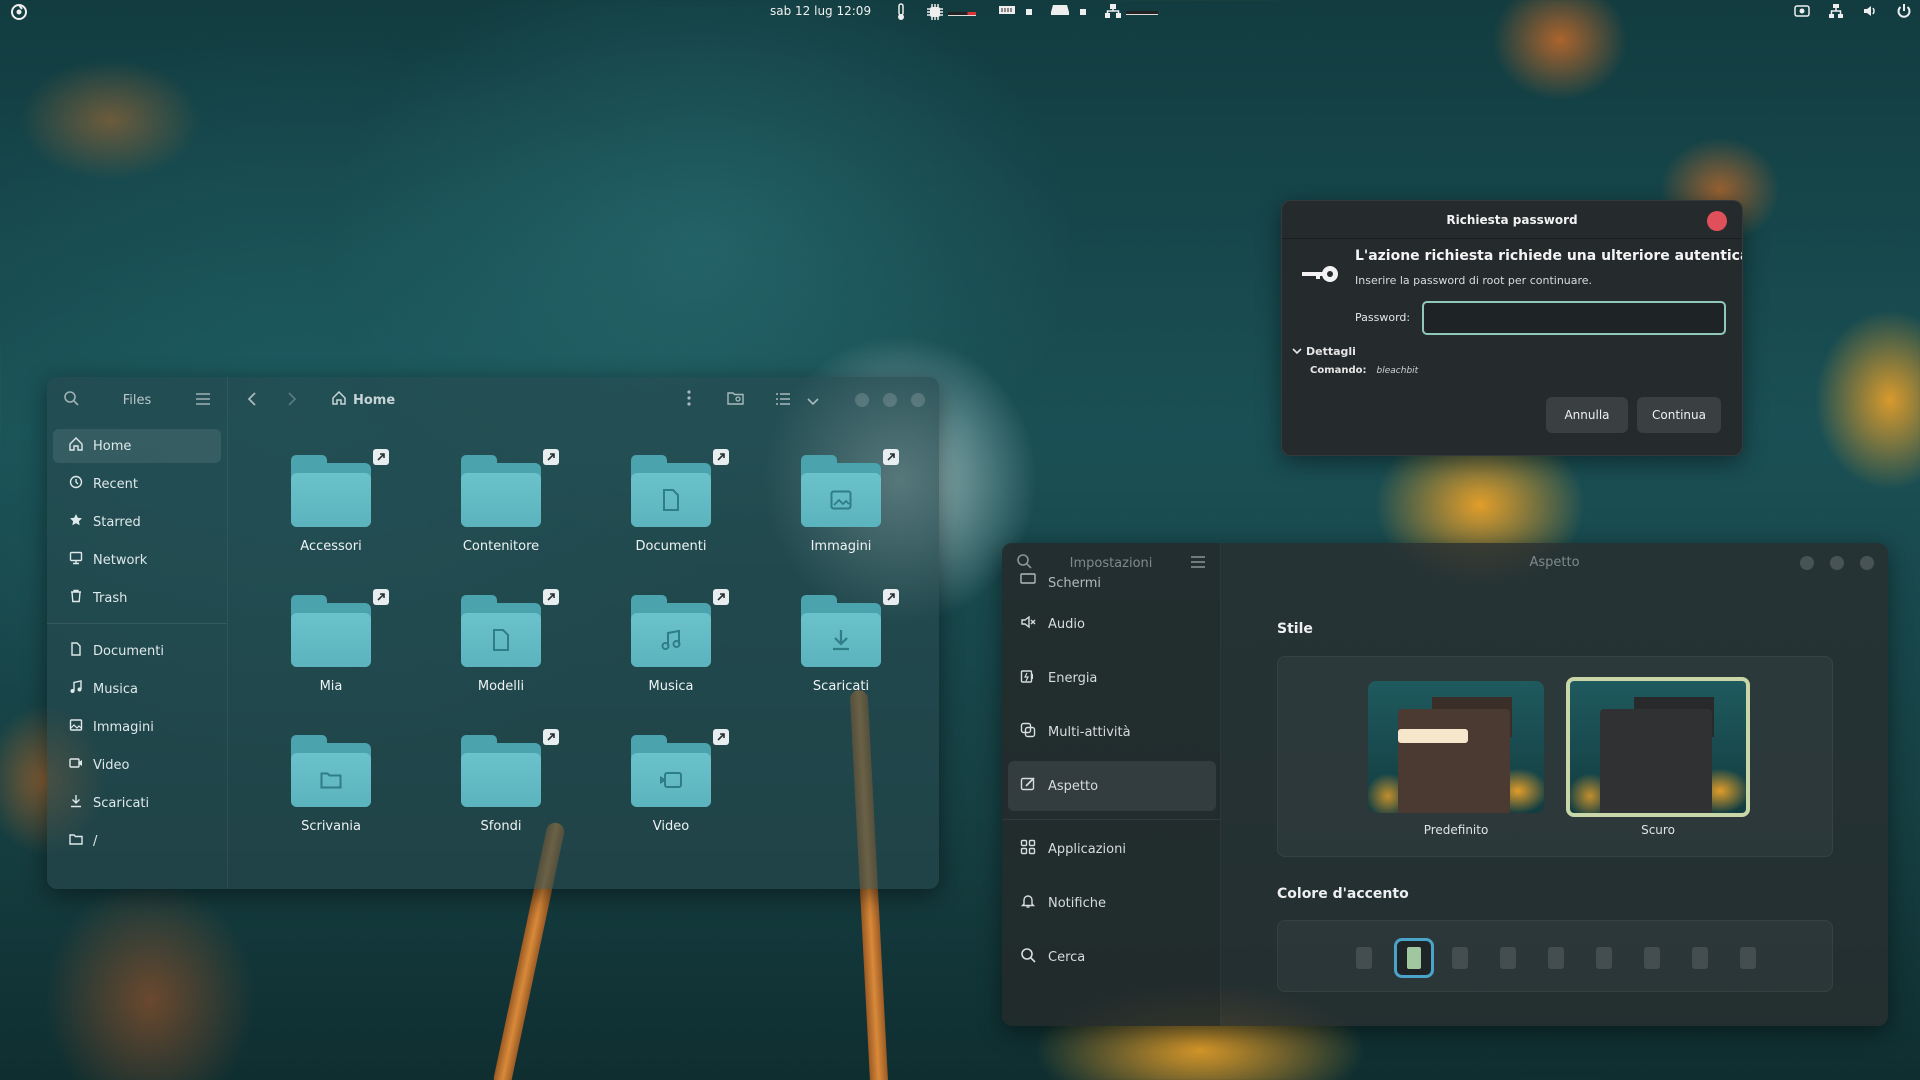 The height and width of the screenshot is (1080, 1920). Describe the element at coordinates (671, 659) in the screenshot. I see `folder-item: Musica` at that location.